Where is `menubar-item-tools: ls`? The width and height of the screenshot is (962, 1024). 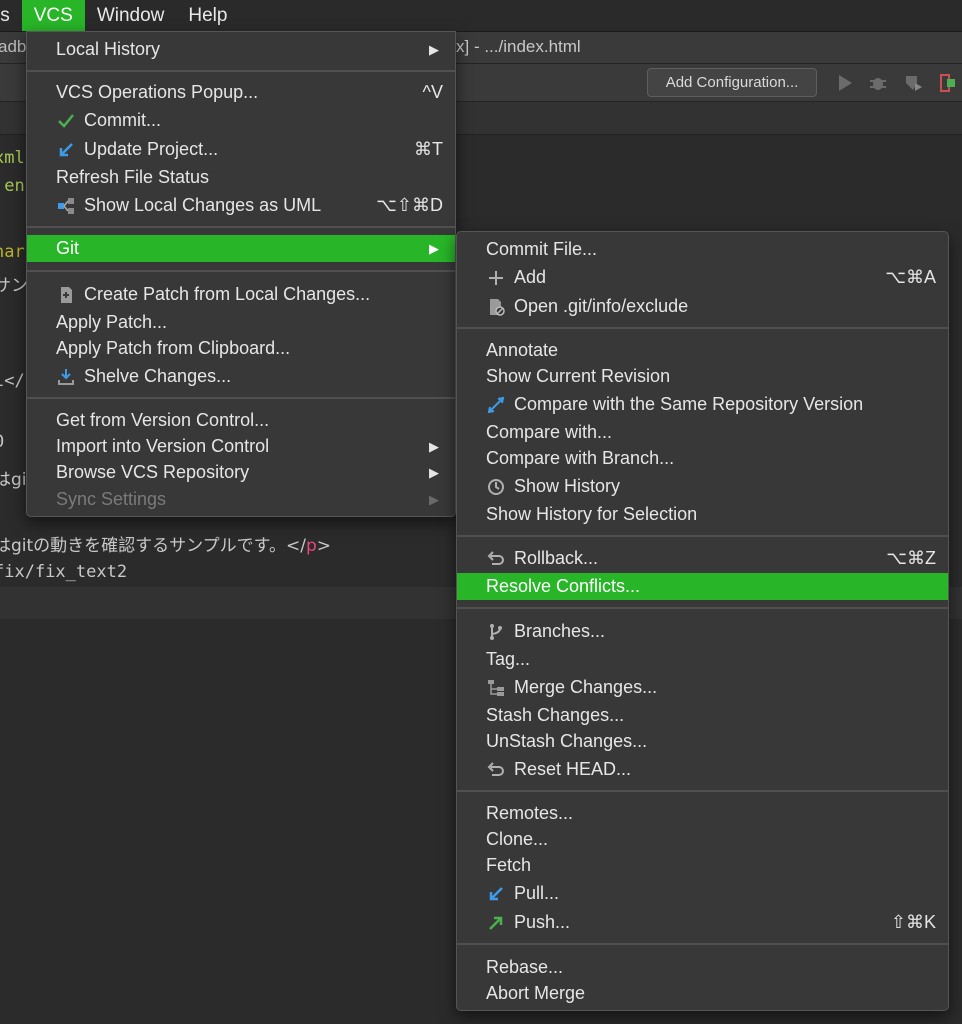 menubar-item-tools: ls is located at coordinates (11, 15).